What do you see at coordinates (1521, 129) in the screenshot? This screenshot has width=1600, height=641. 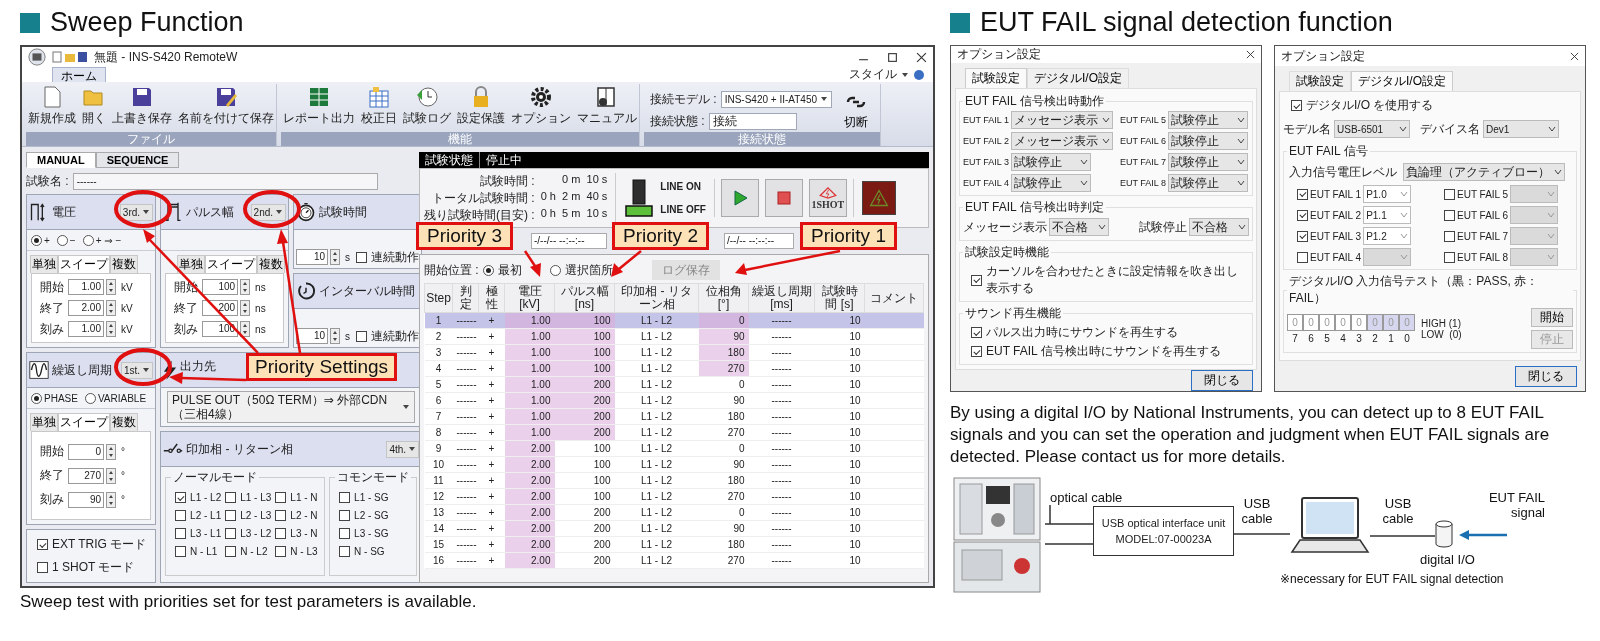 I see `device-dropdown: Dev1` at bounding box center [1521, 129].